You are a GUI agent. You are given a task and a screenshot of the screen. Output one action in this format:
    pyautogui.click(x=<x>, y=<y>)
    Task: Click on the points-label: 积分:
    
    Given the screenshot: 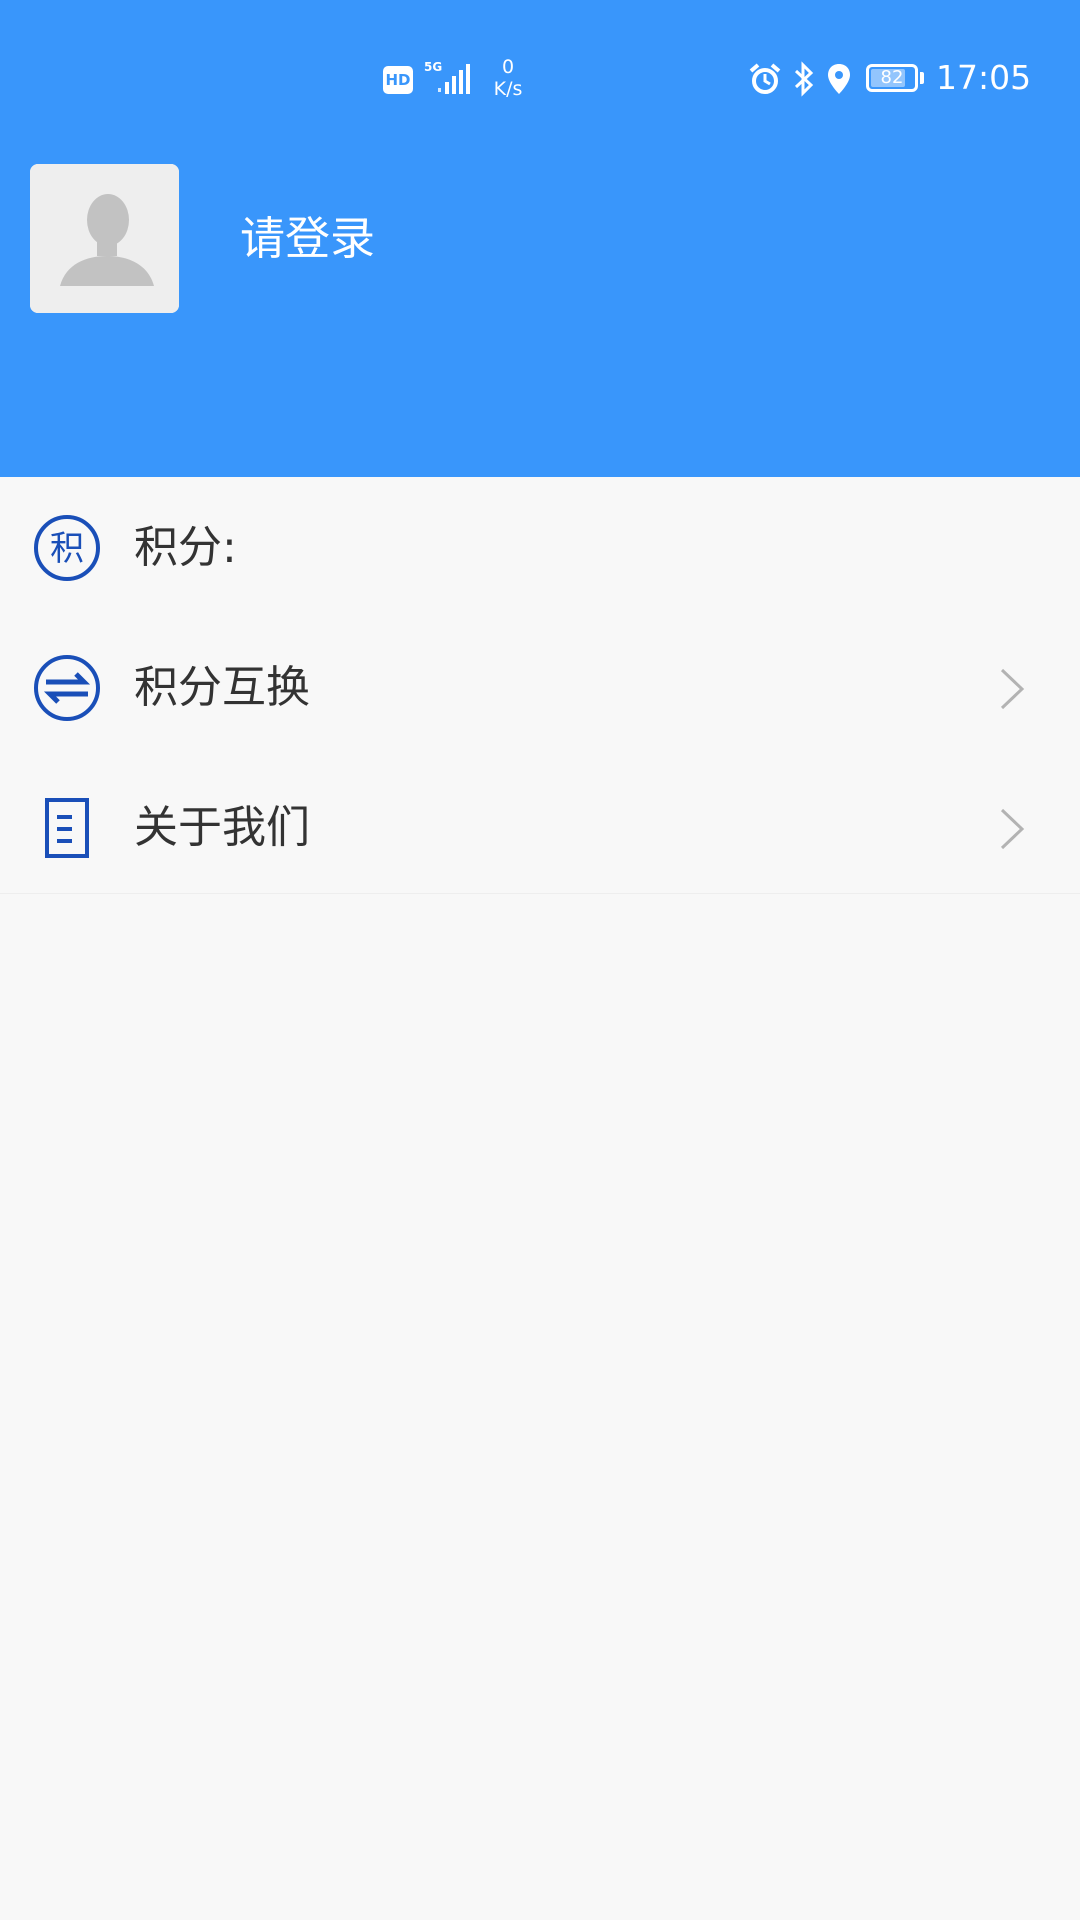 What is the action you would take?
    pyautogui.click(x=185, y=547)
    